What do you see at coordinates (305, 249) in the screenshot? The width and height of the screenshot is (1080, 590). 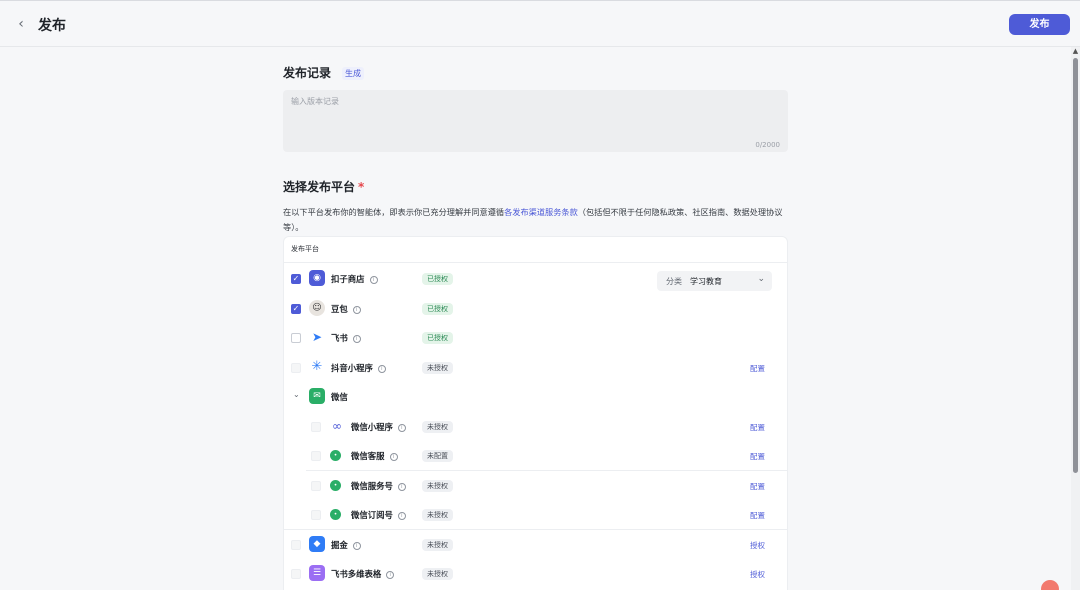 I see `platform-panel-header: 发布平台` at bounding box center [305, 249].